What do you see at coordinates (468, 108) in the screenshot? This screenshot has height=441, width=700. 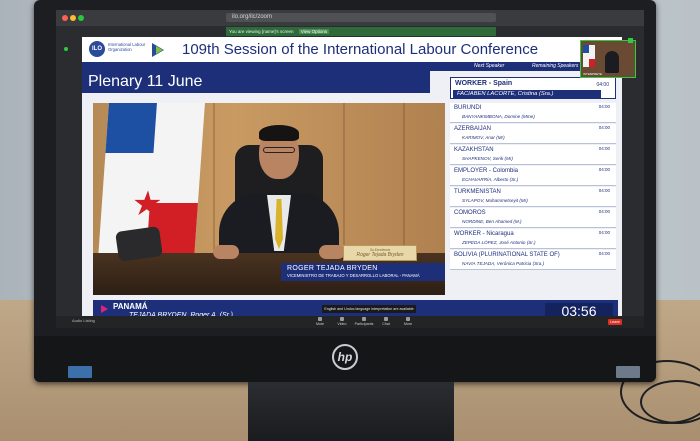 I see `speaker-country: BURUNDI` at bounding box center [468, 108].